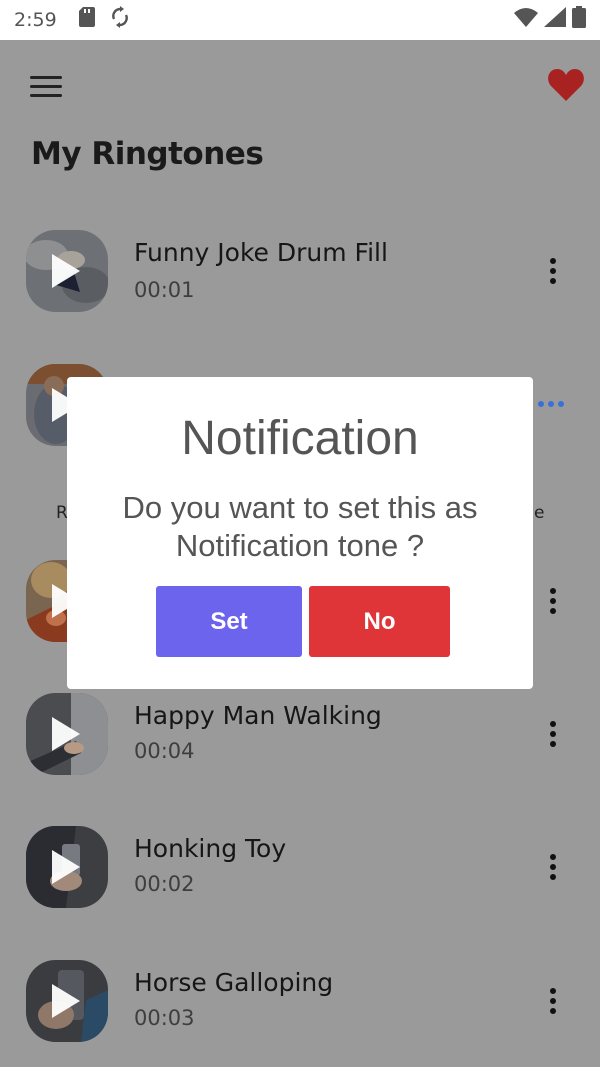 The image size is (600, 1067). Describe the element at coordinates (120, 20) in the screenshot. I see `sync-icon` at that location.